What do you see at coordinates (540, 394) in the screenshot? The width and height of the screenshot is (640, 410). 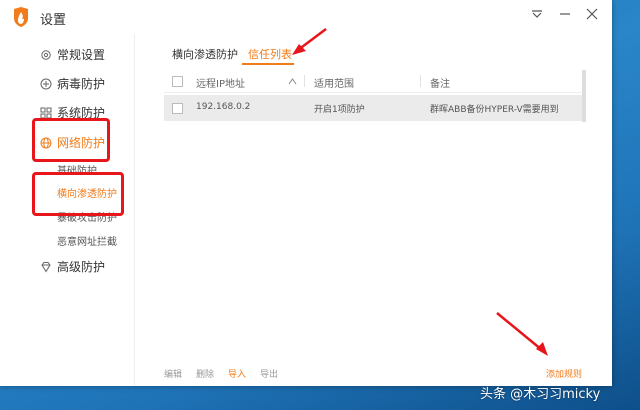 I see `watermark: 头条 @木习习micky` at bounding box center [540, 394].